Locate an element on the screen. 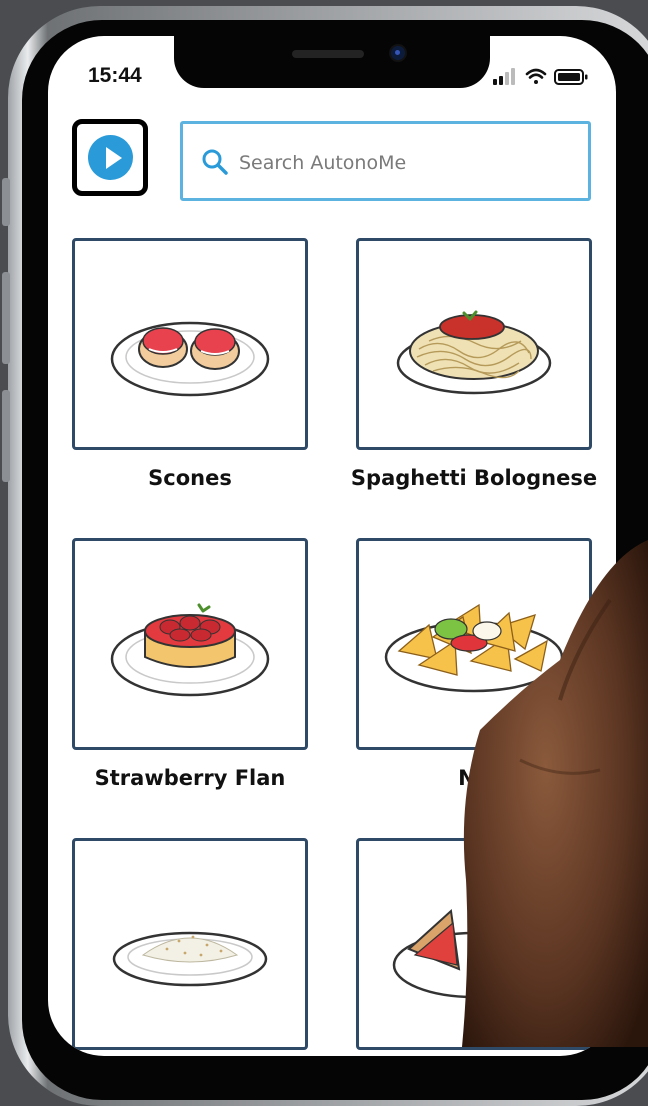 The width and height of the screenshot is (648, 1106). hand-overlay is located at coordinates (555, 793).